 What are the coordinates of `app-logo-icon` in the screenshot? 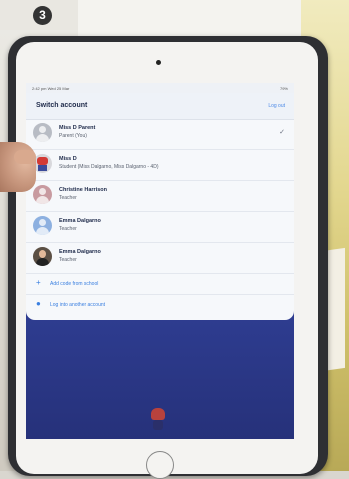 It's located at (158, 420).